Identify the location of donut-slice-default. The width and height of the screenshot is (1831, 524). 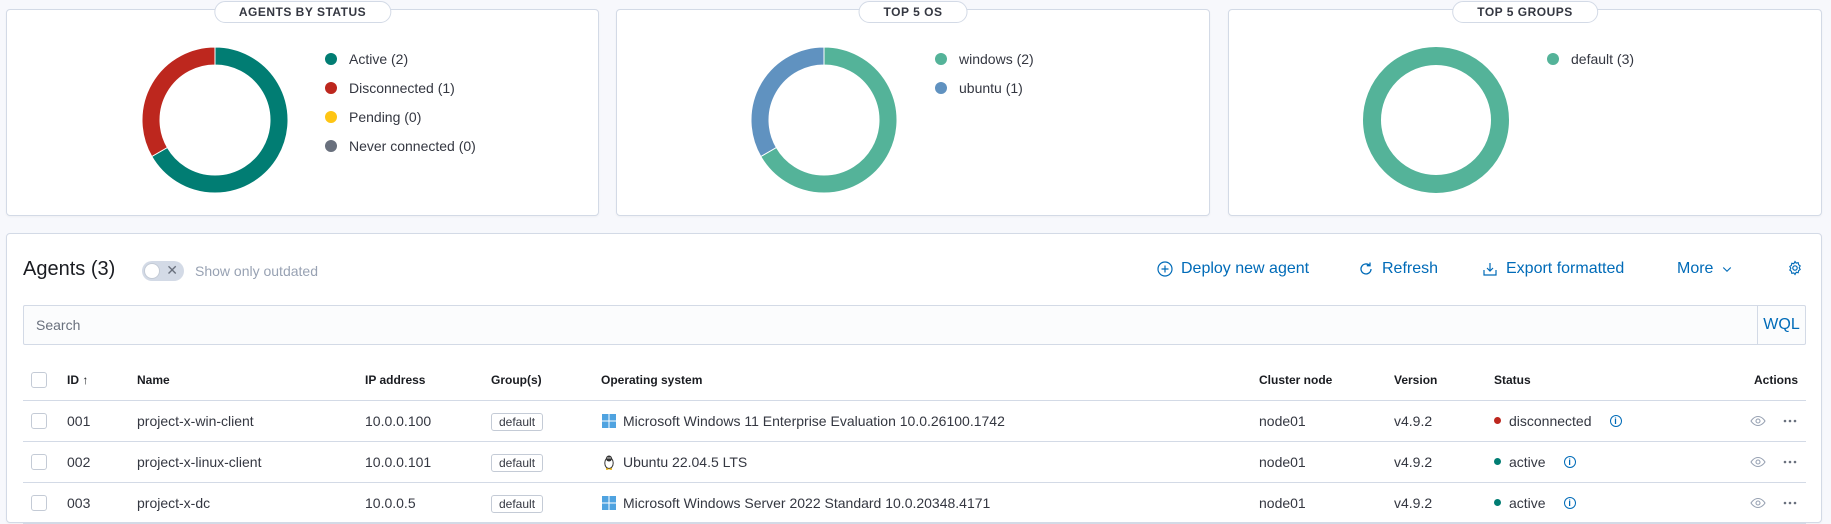
(1436, 120).